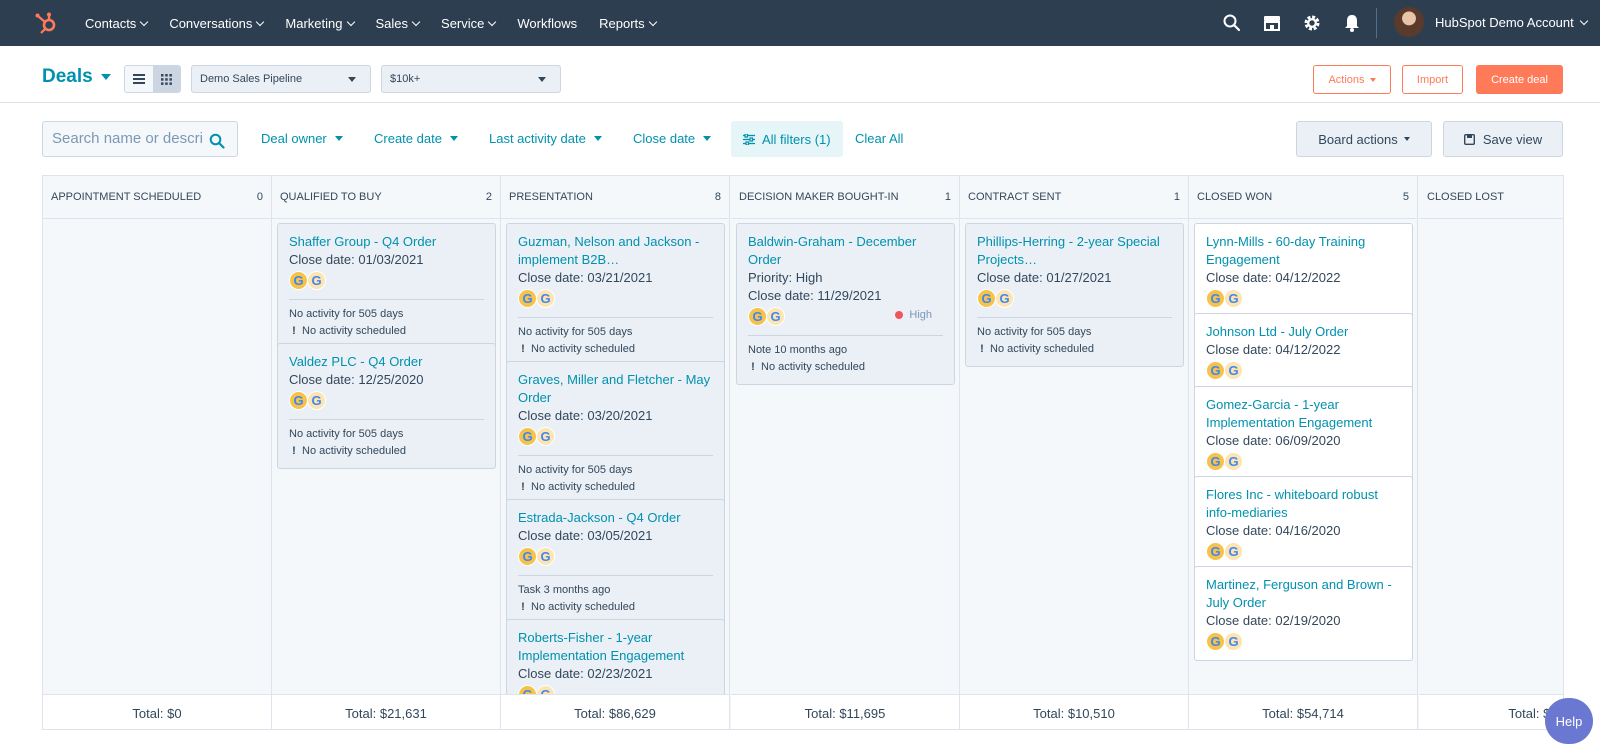  What do you see at coordinates (386, 362) in the screenshot?
I see `deal-name-link: Valdez PLC - Q4 Order` at bounding box center [386, 362].